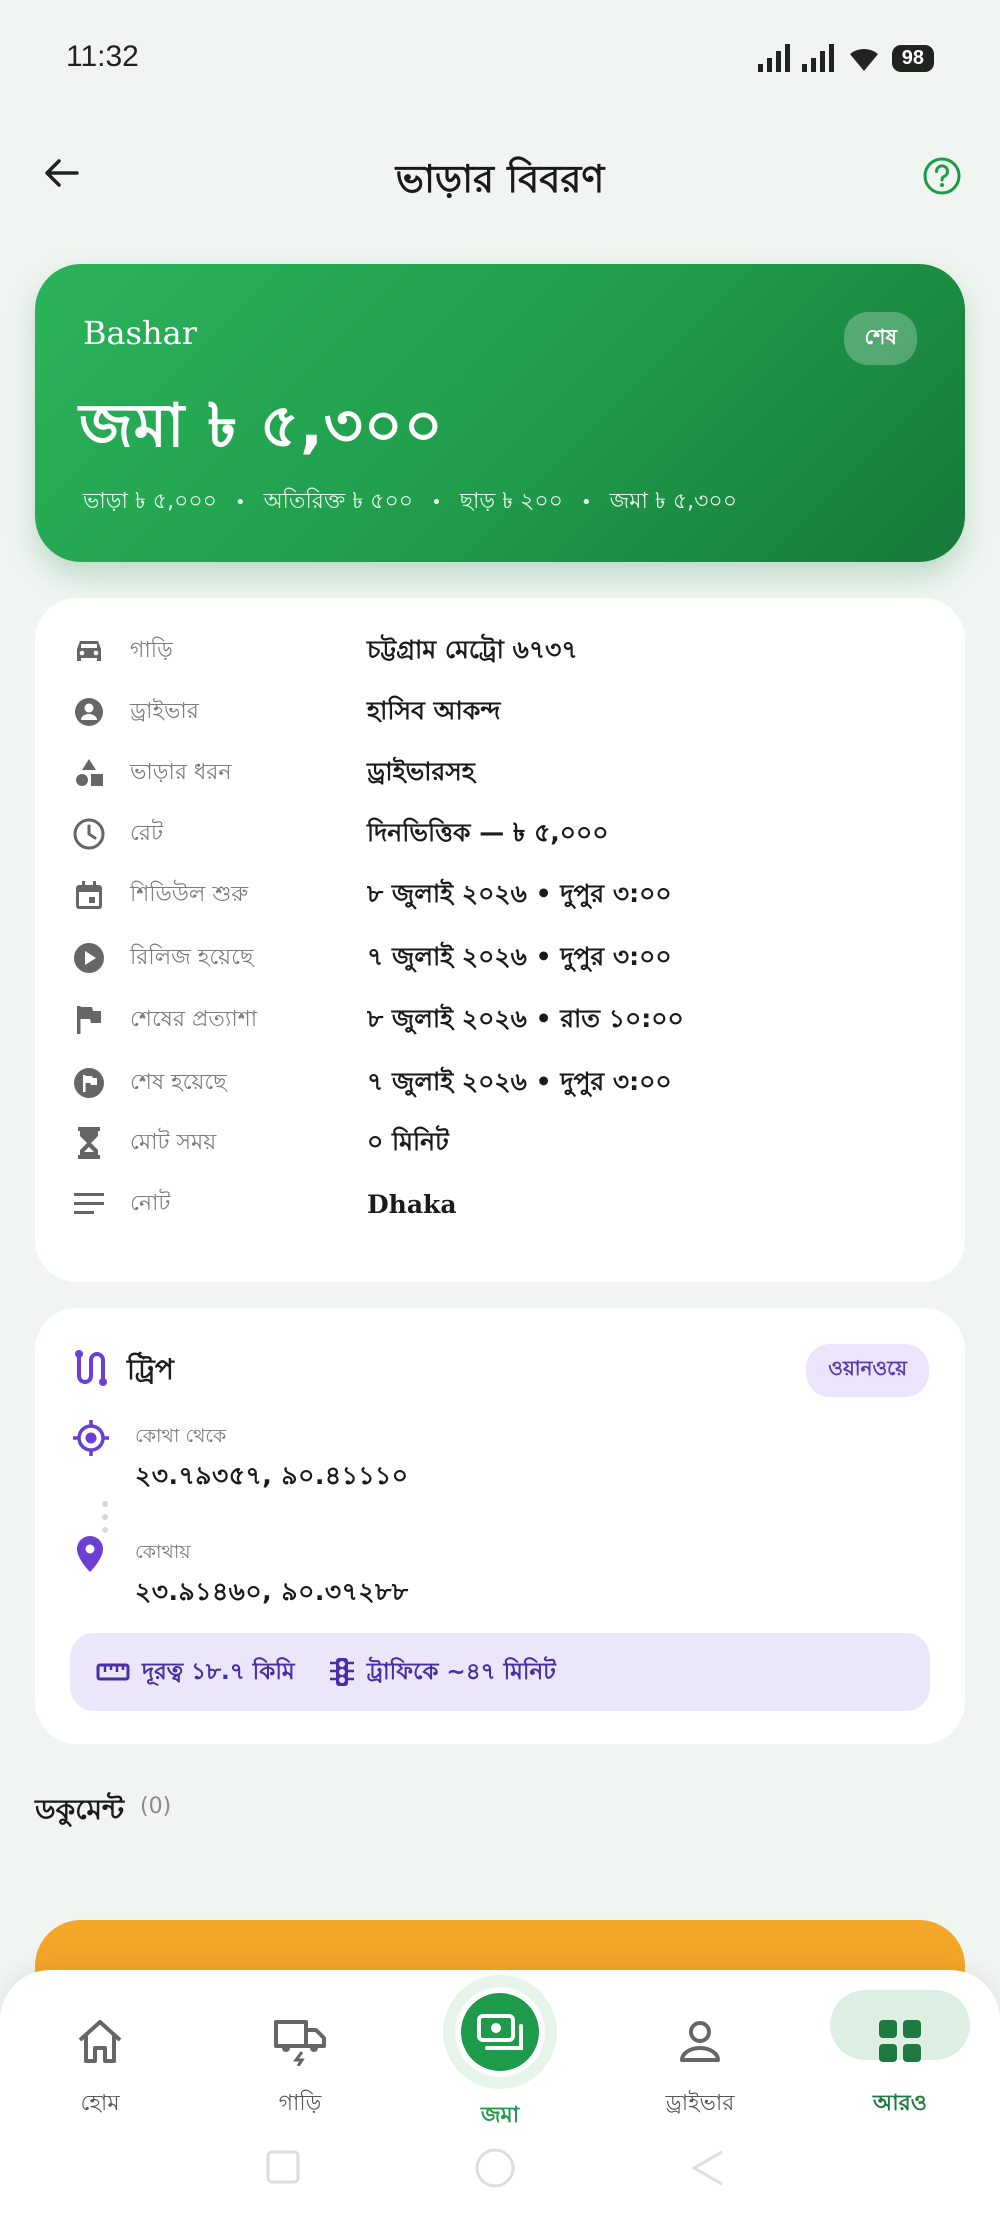  Describe the element at coordinates (272, 1591) in the screenshot. I see `to-coordinates: ২৩.৯১৪৬০, ৯০.৩৭২৮৮` at that location.